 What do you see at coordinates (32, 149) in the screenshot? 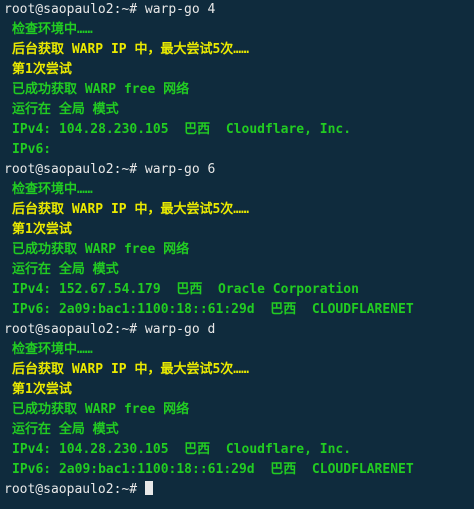
I see `ipv6-line: IPv6:` at bounding box center [32, 149].